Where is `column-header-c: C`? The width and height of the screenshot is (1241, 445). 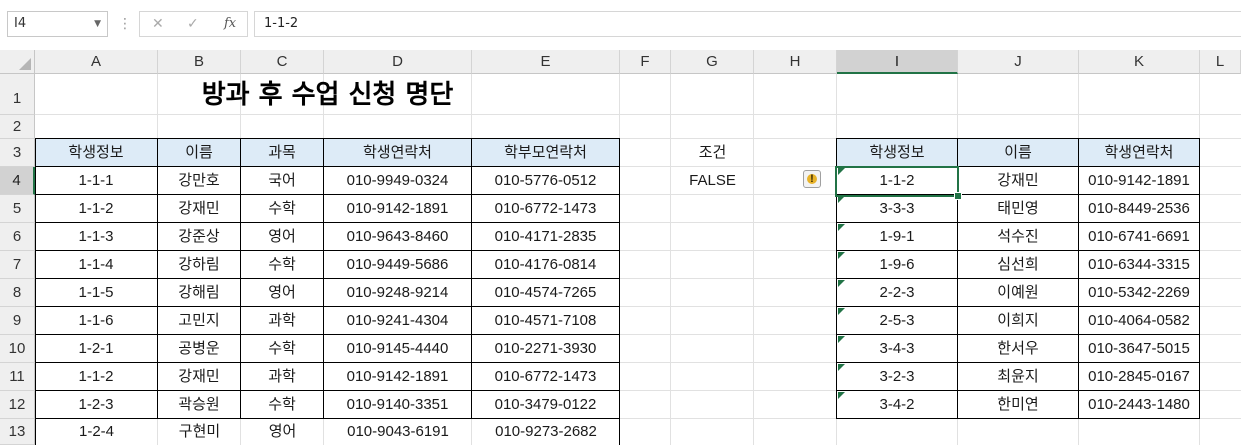 column-header-c: C is located at coordinates (282, 62).